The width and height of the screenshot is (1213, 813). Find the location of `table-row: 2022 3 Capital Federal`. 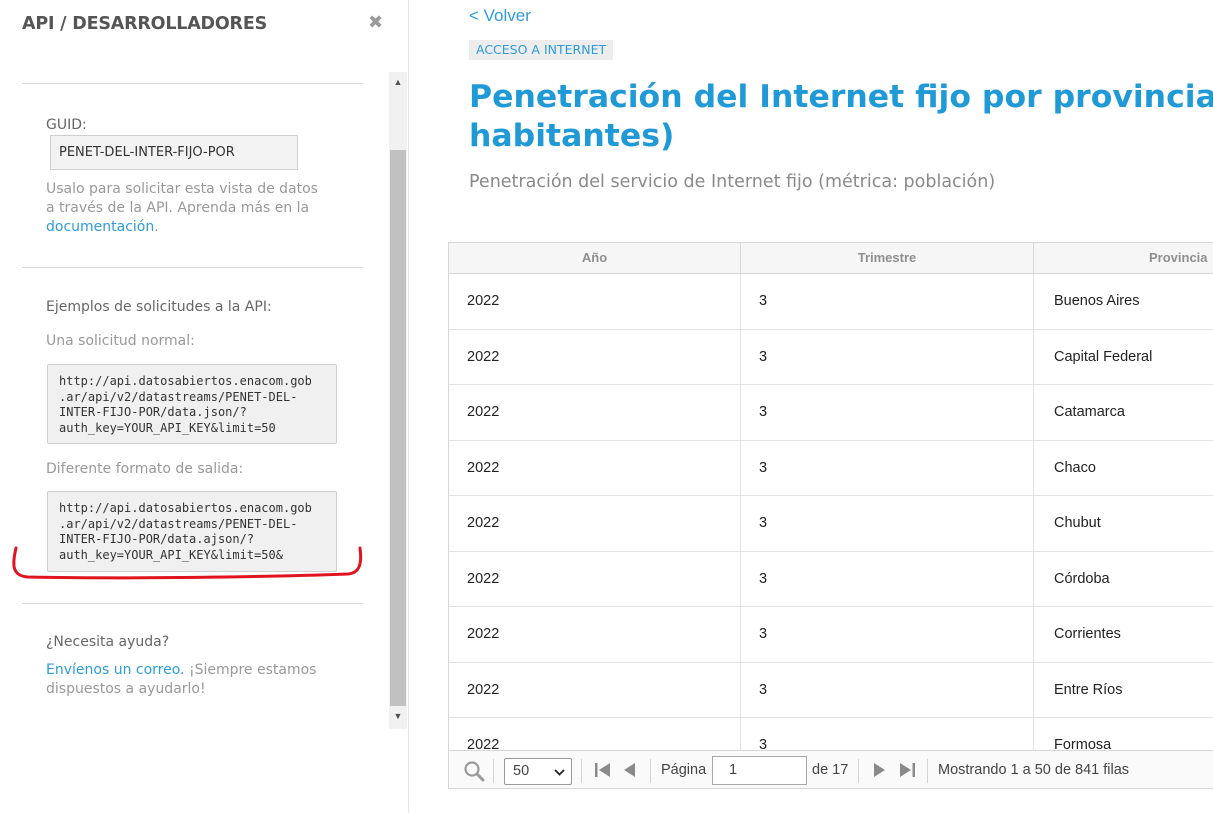

table-row: 2022 3 Capital Federal is located at coordinates (831, 357).